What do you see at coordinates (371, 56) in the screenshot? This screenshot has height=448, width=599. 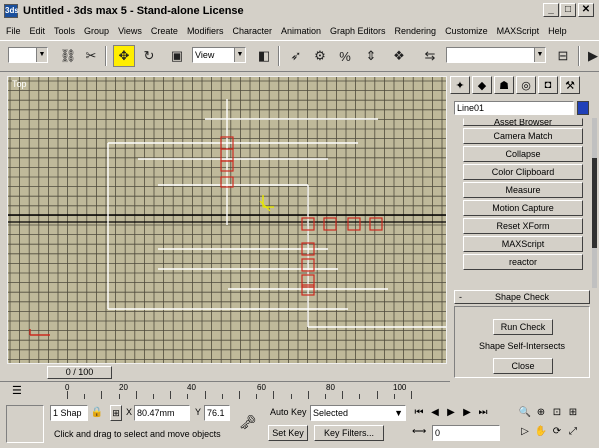 I see `spinner-snap-icon: ⇕` at bounding box center [371, 56].